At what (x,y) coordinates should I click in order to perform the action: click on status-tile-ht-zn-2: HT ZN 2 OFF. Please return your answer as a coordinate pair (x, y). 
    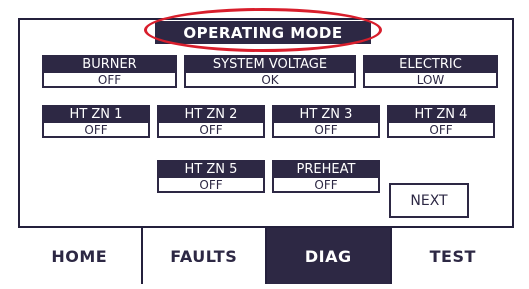
    Looking at the image, I should click on (211, 121).